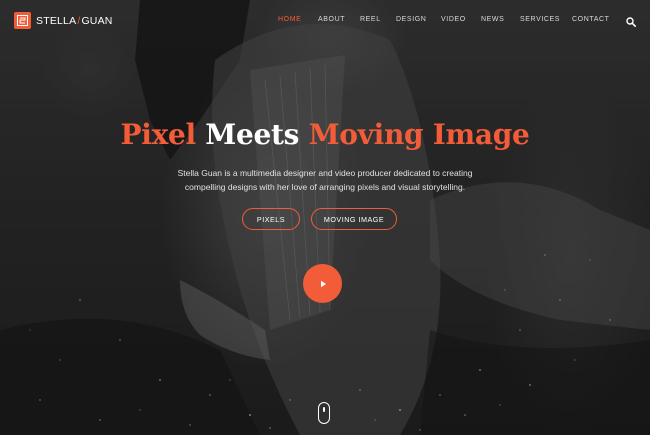  I want to click on moving-image-button: MOVING IMAGE, so click(354, 219).